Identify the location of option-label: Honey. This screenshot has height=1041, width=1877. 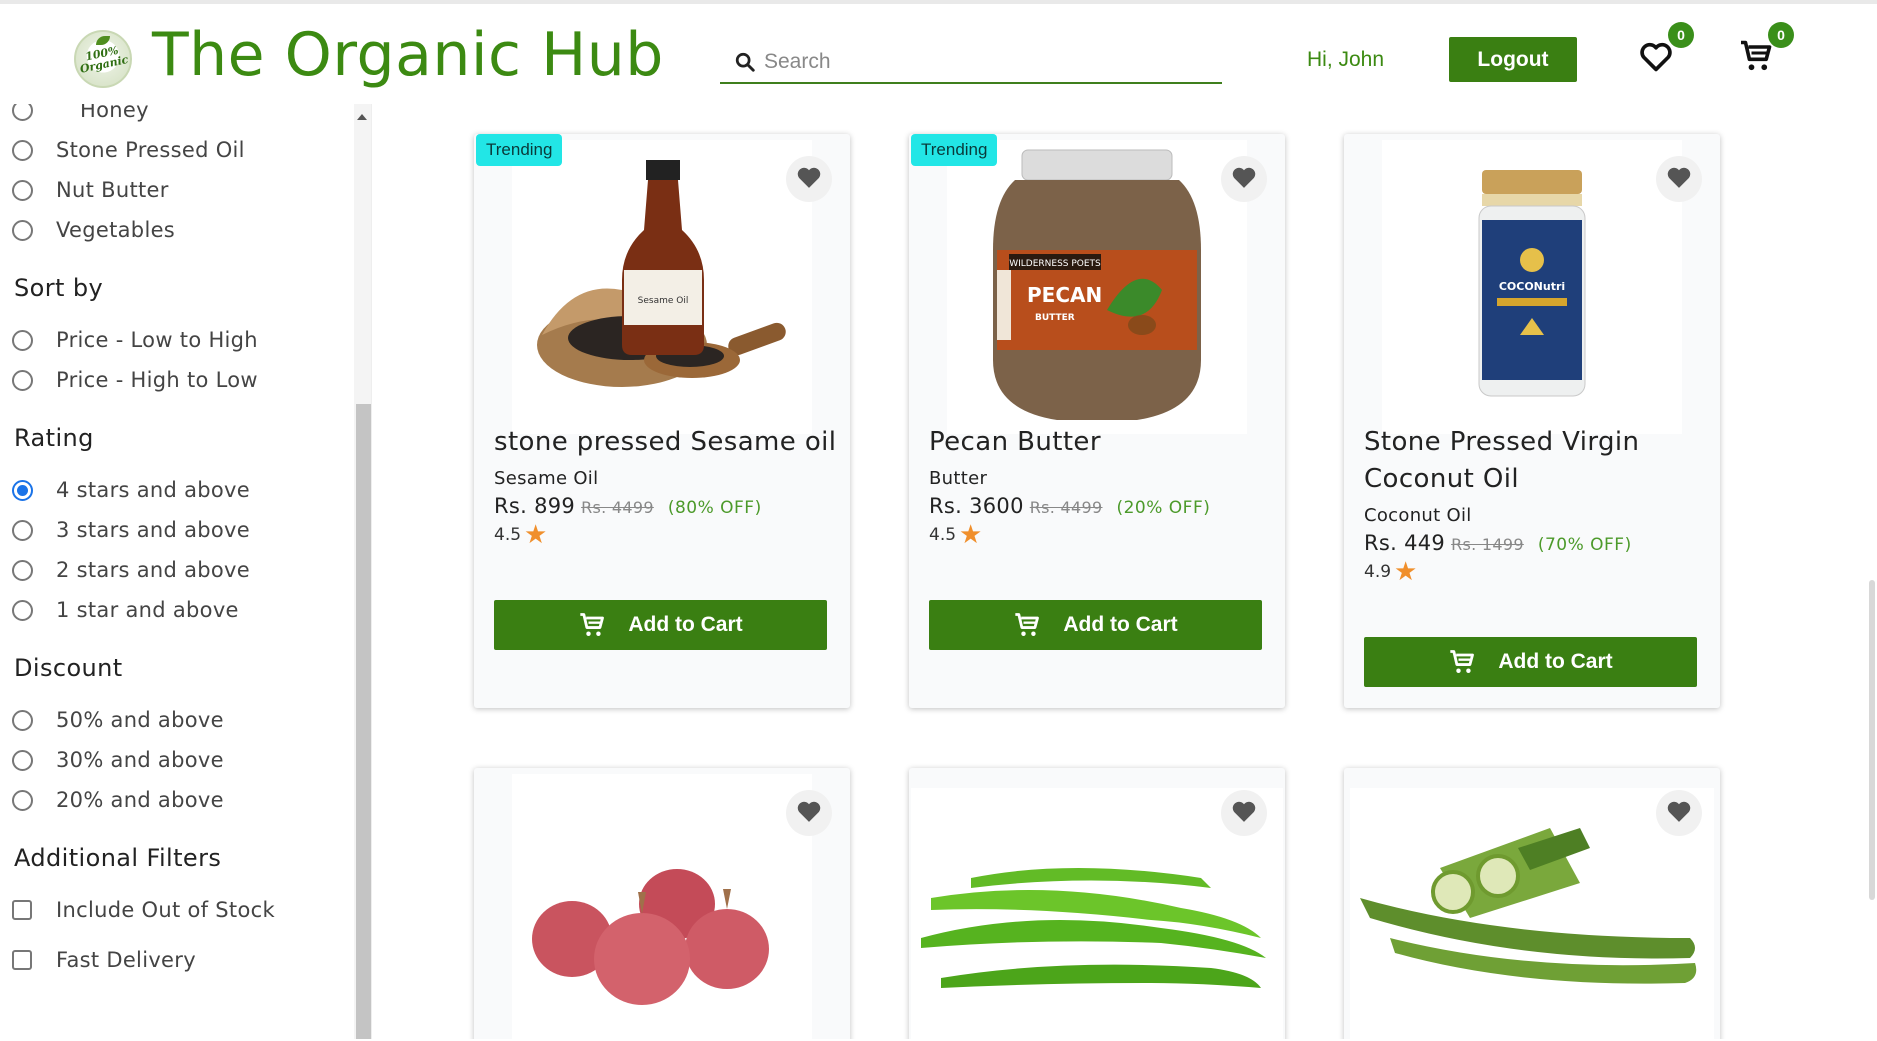
(114, 113).